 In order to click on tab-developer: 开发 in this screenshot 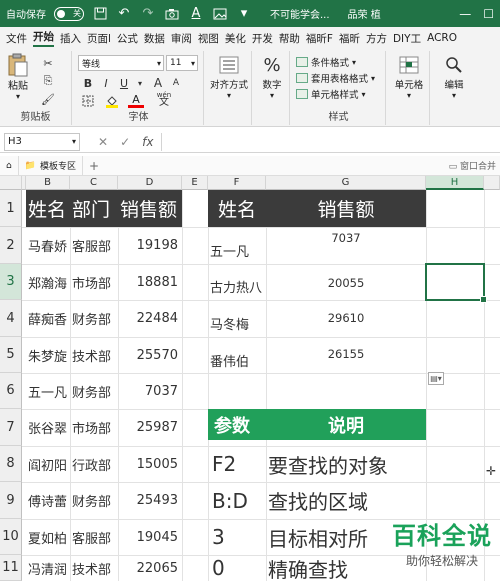, I will do `click(262, 38)`.